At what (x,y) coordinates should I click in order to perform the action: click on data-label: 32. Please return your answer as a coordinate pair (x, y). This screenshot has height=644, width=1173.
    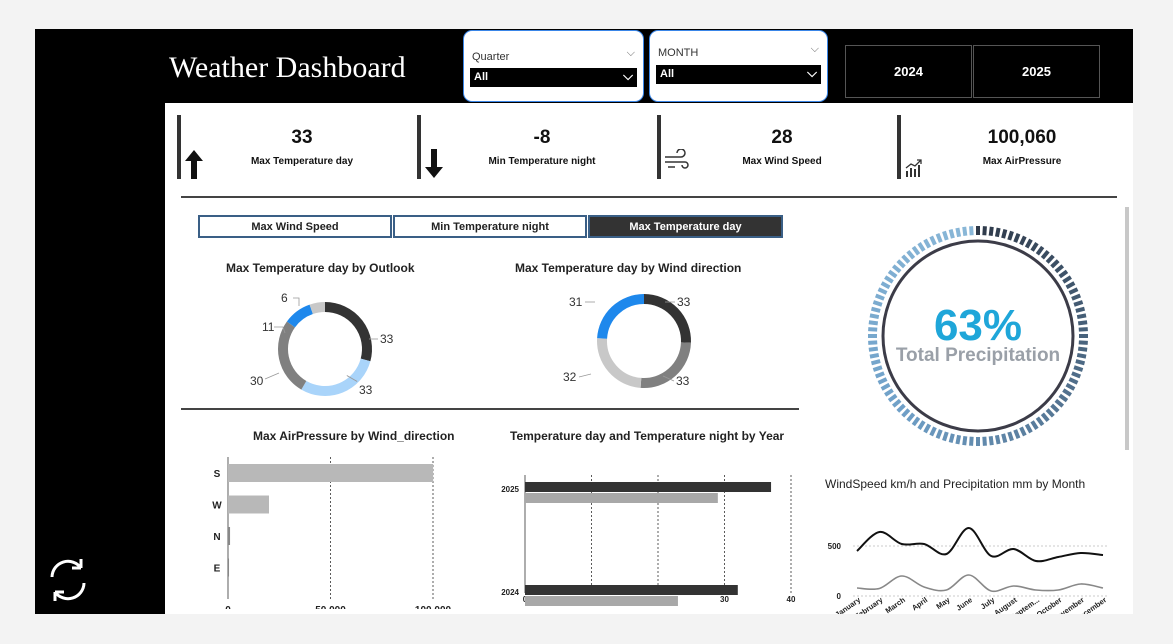
    Looking at the image, I should click on (570, 377).